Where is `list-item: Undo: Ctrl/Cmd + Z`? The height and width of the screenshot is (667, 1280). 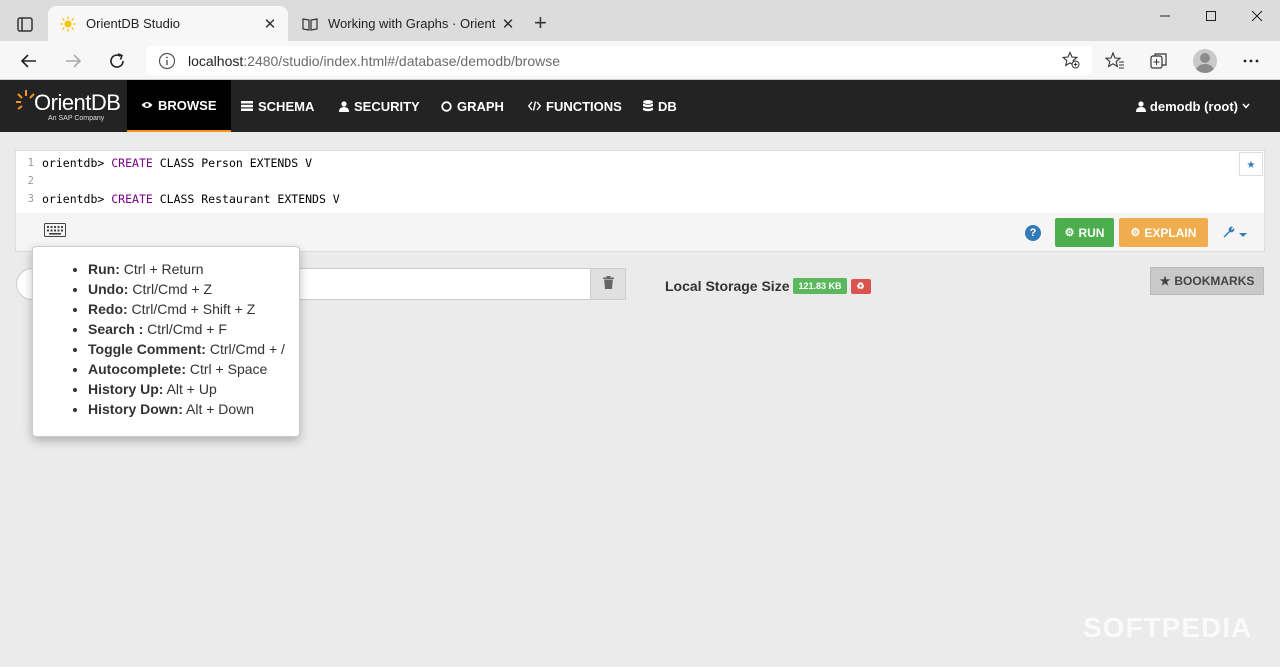
list-item: Undo: Ctrl/Cmd + Z is located at coordinates (186, 289).